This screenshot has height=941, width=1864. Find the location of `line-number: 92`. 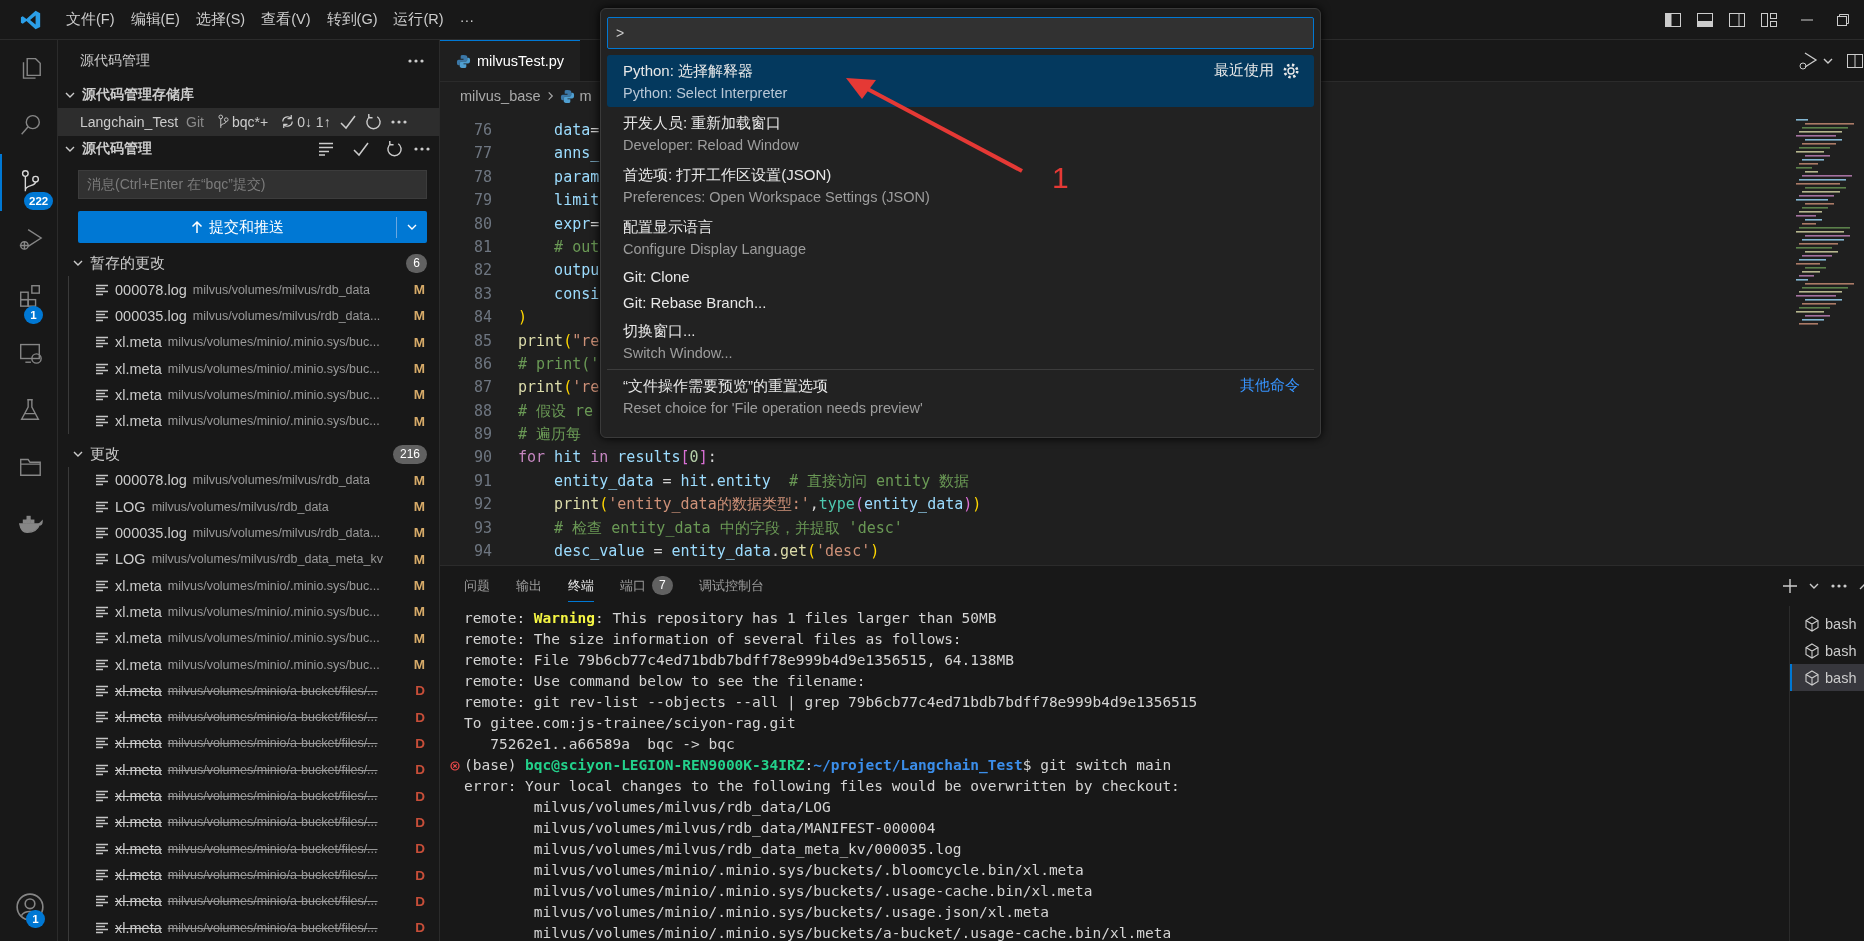

line-number: 92 is located at coordinates (482, 505).